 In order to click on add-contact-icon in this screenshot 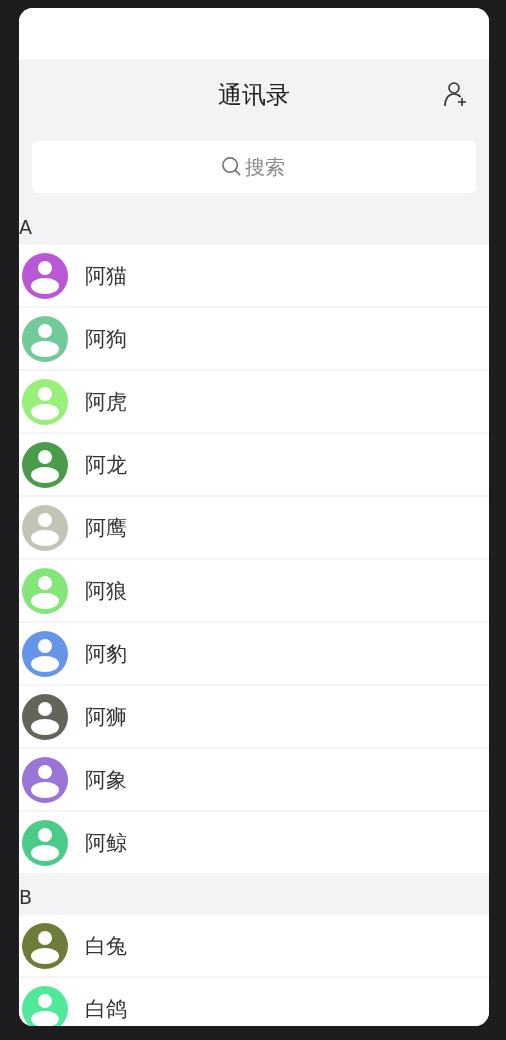, I will do `click(456, 94)`.